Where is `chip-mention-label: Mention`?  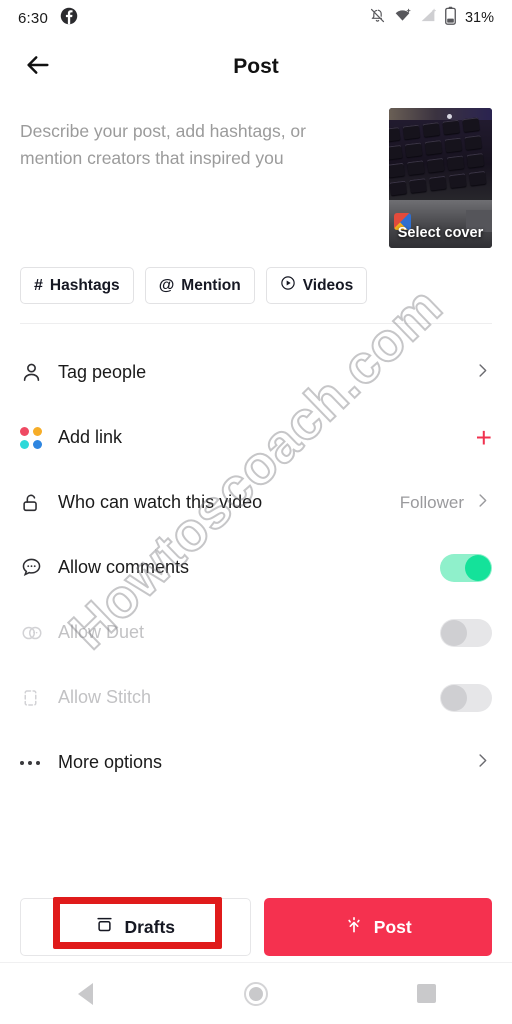
chip-mention-label: Mention is located at coordinates (211, 285).